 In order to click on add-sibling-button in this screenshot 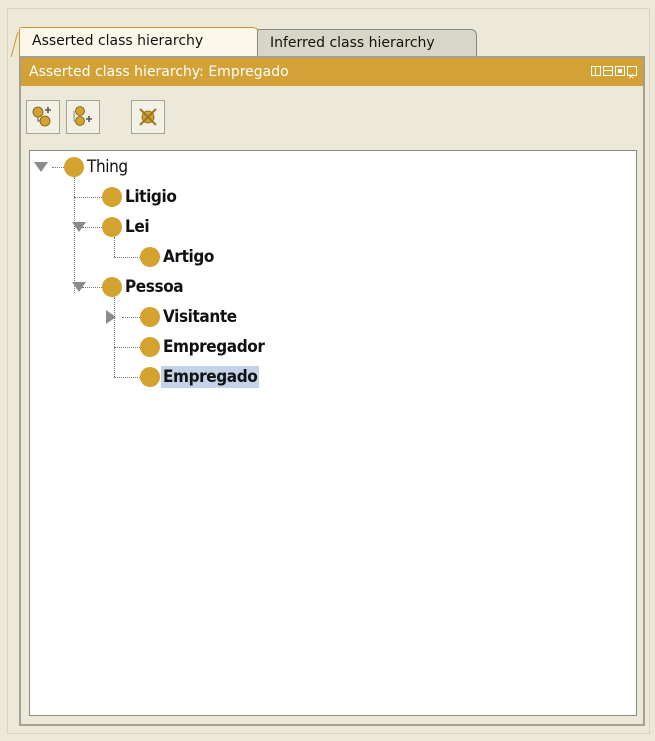, I will do `click(83, 117)`.